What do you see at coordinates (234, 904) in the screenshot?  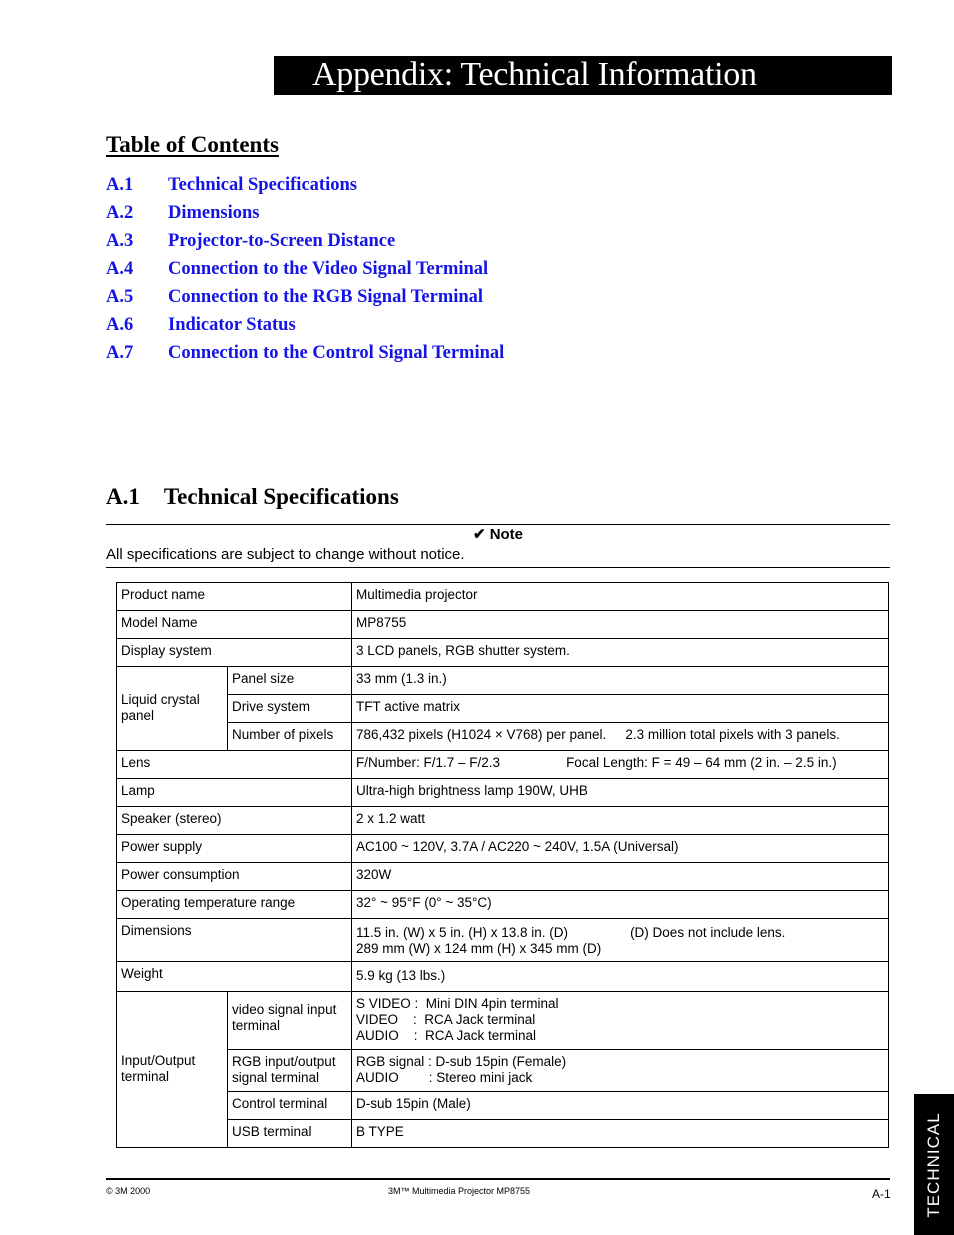 I see `spec-label: Operating temperature range` at bounding box center [234, 904].